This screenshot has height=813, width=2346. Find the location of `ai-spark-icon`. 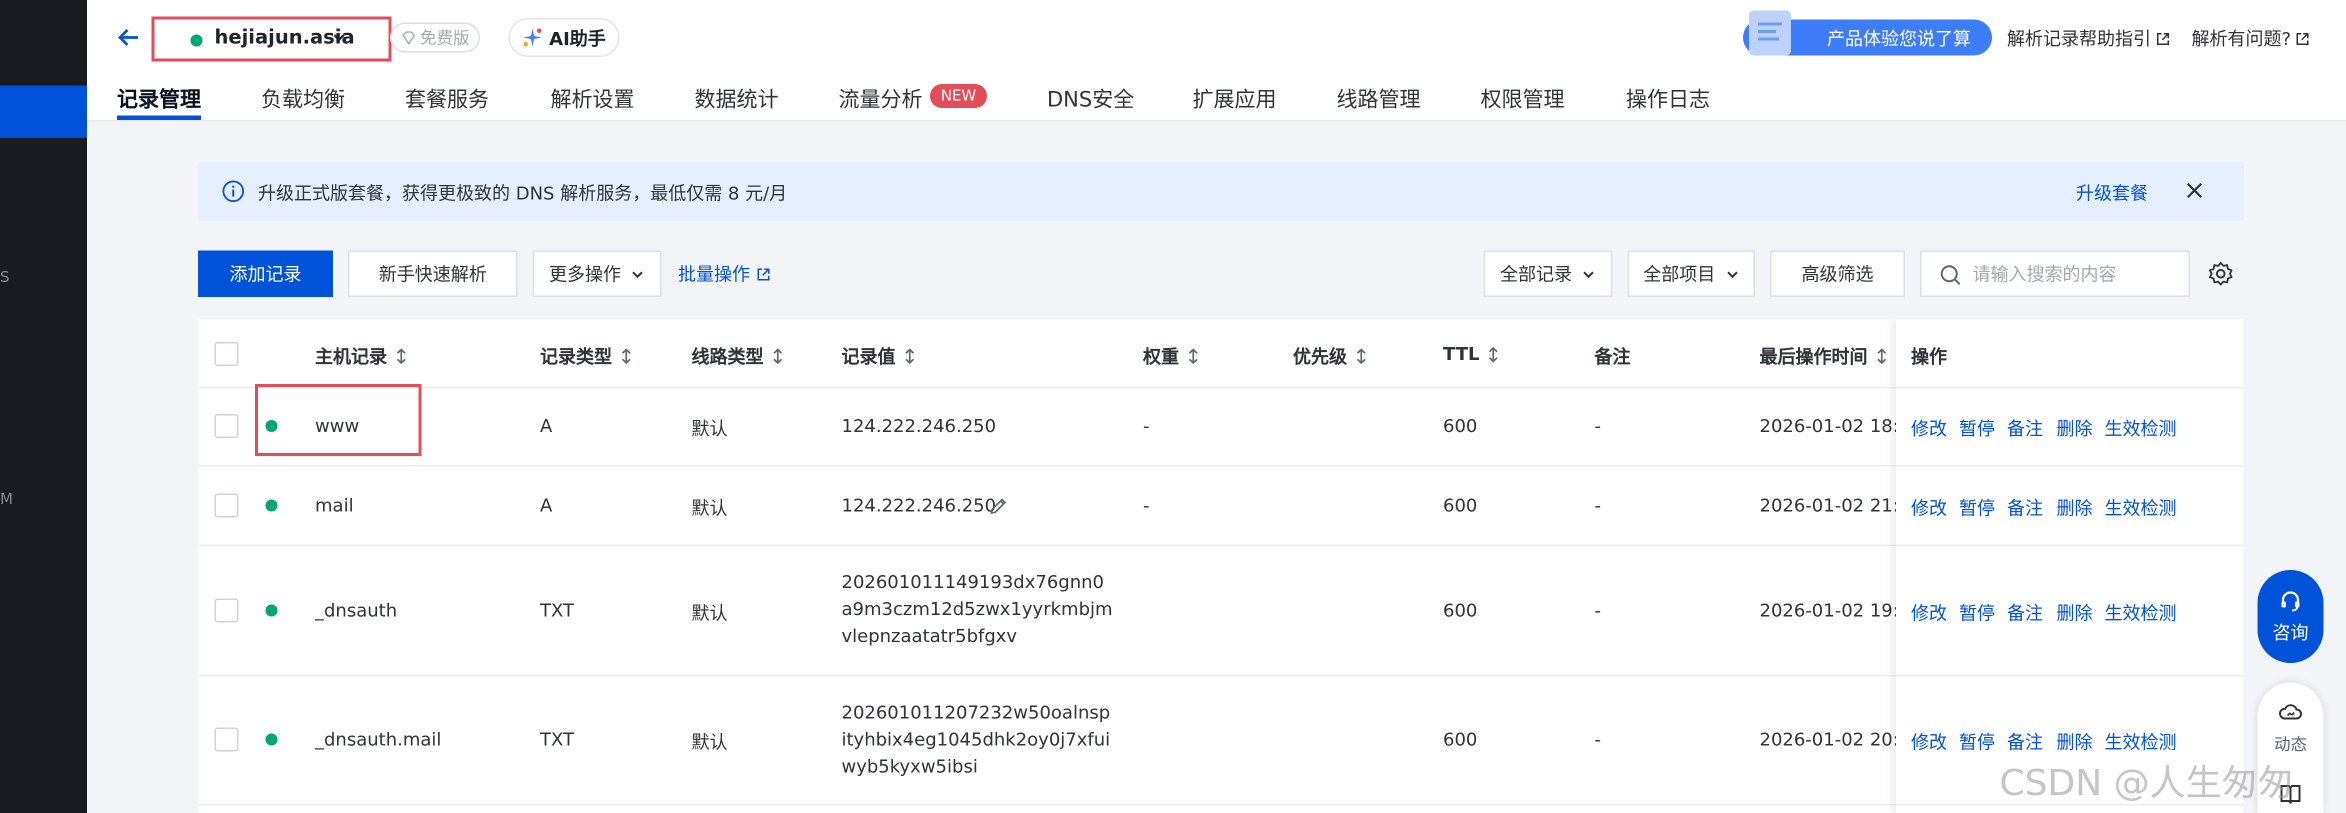

ai-spark-icon is located at coordinates (532, 37).